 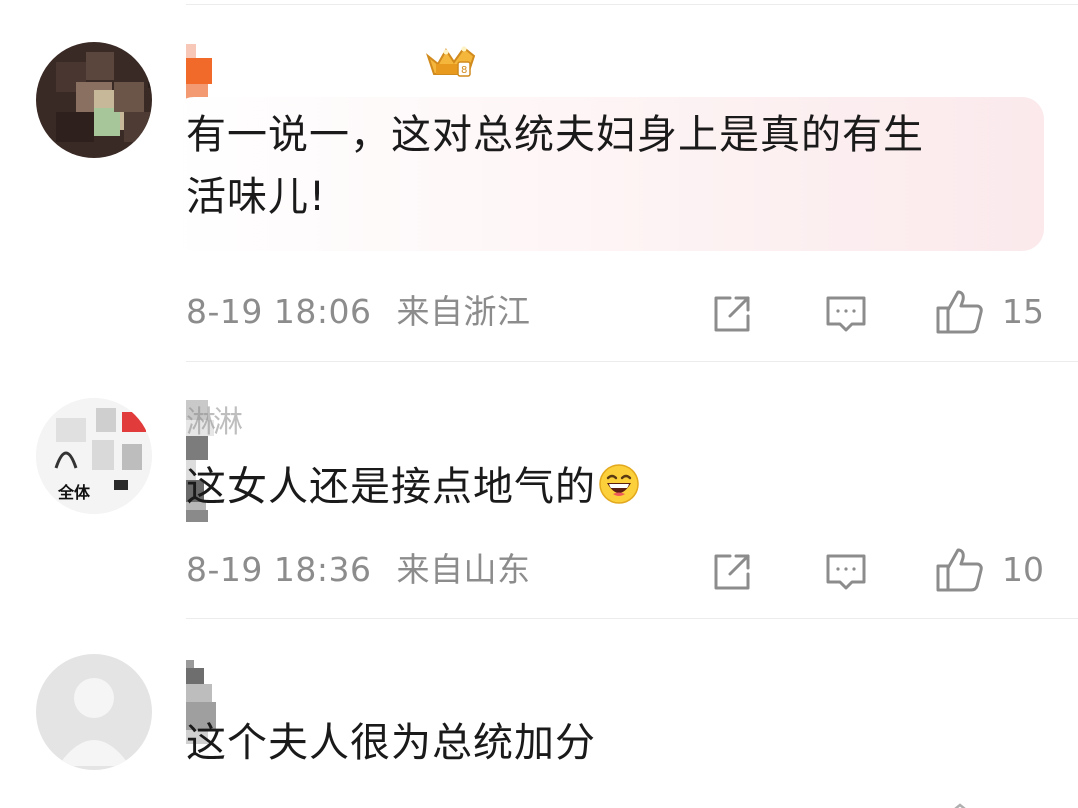 I want to click on comment-text: 有一说一，这对总统夫妇身上是真的有生 活味儿!, so click(x=555, y=166).